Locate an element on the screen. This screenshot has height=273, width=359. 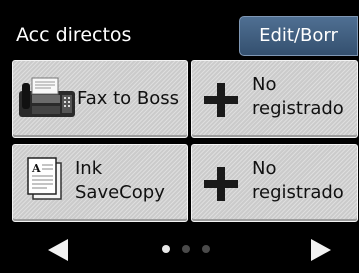
shortcut-ink-savecopy: A Ink SaveCopy is located at coordinates (100, 183).